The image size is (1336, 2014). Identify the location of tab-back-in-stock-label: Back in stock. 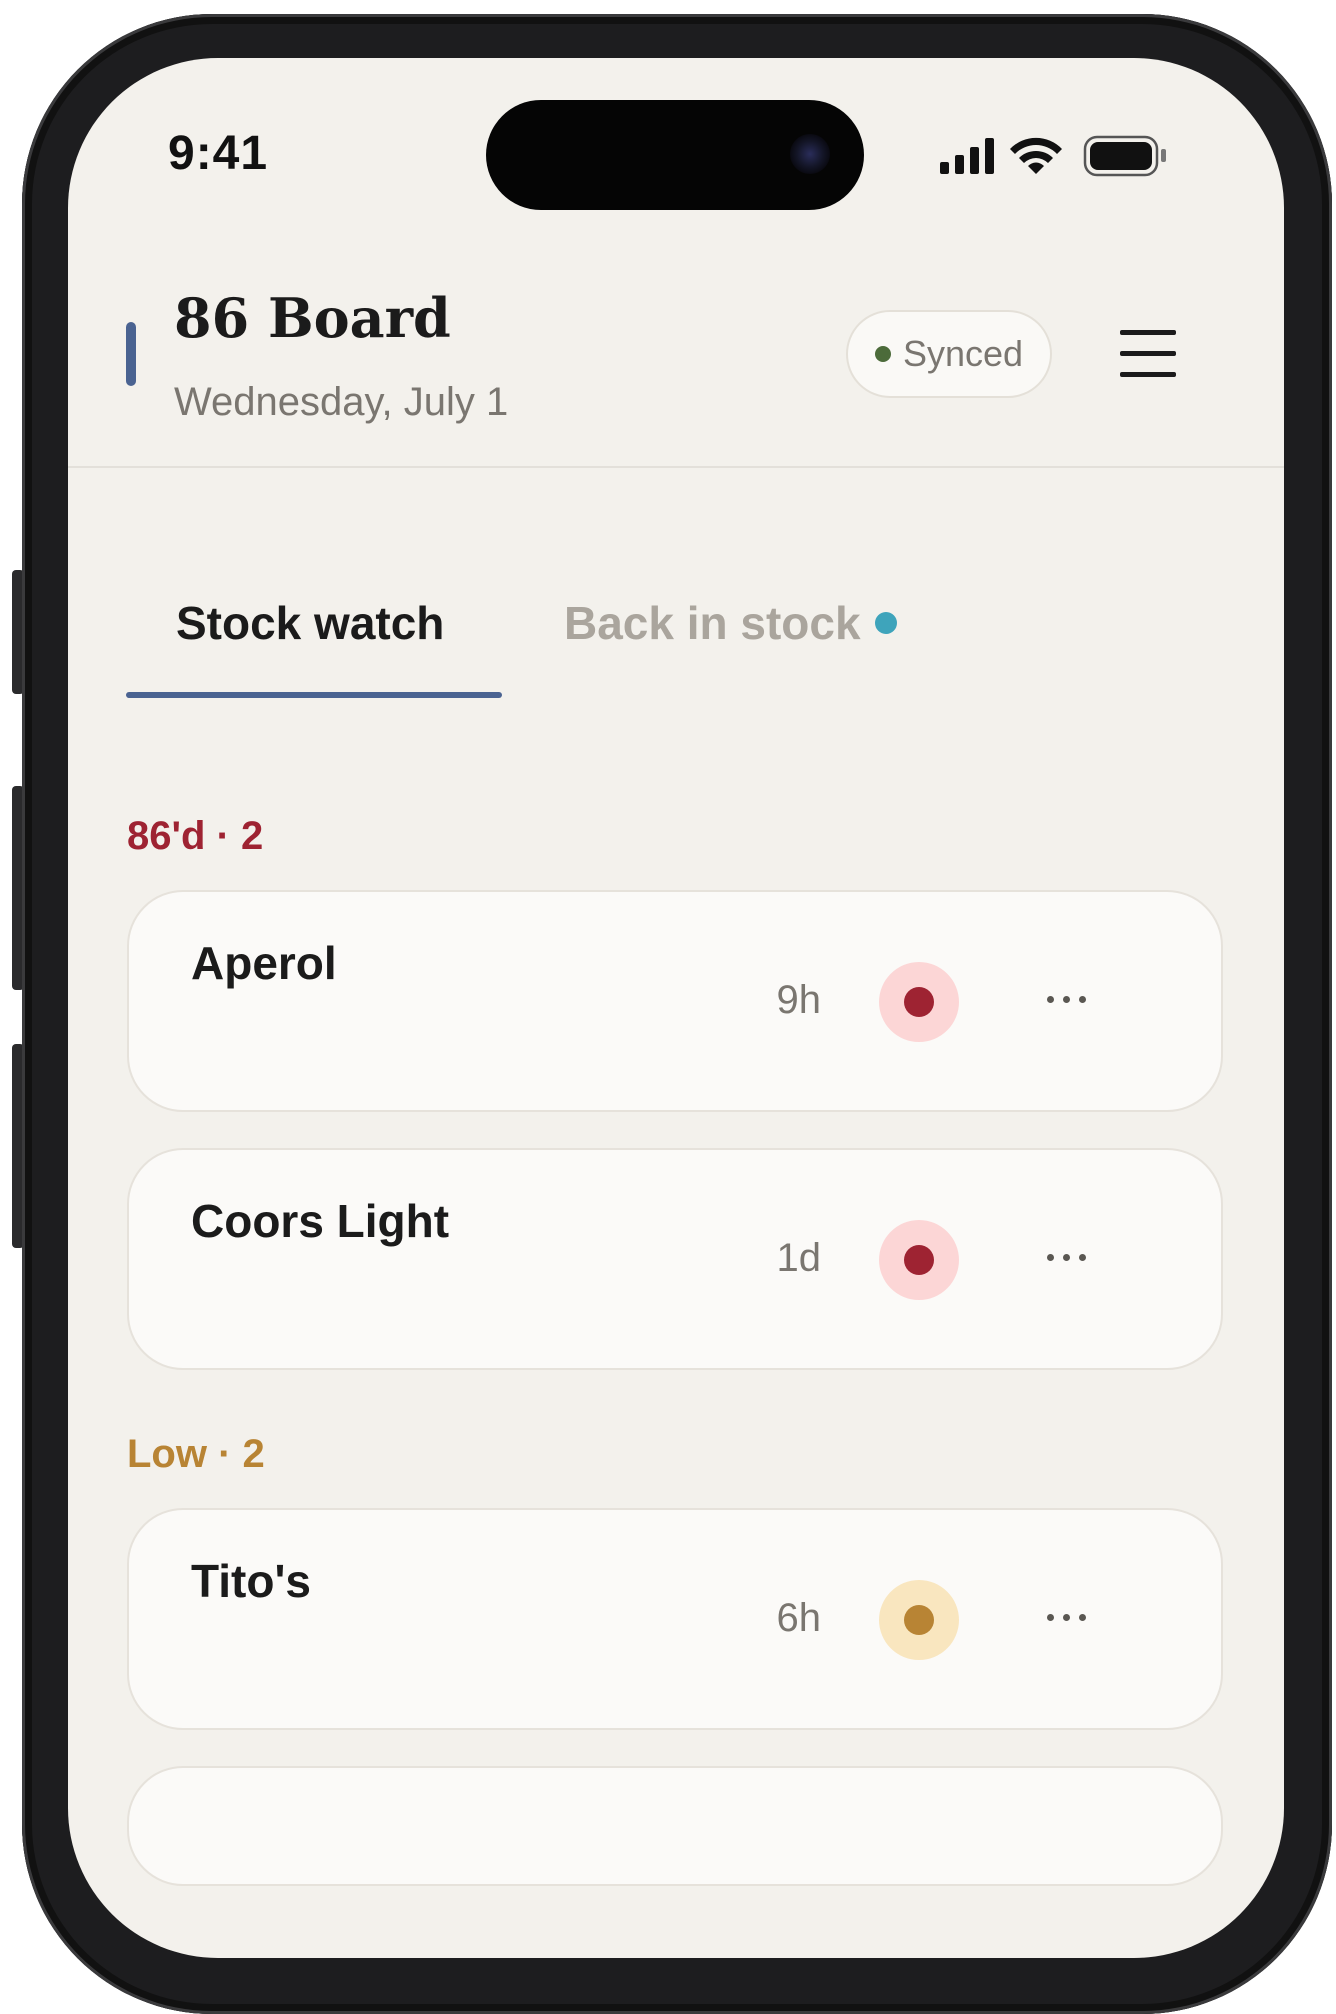
(712, 623).